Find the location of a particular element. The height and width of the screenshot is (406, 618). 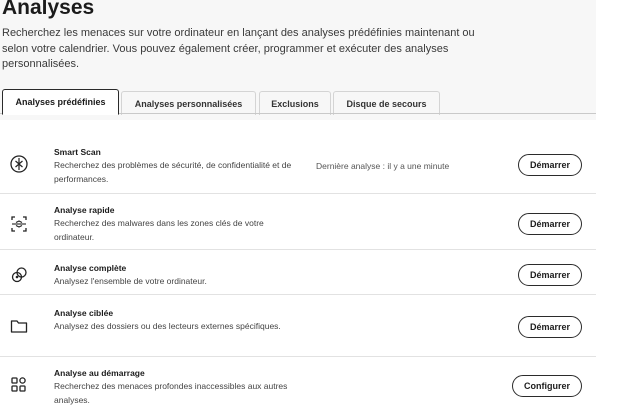

boot-scan-configure-button: Configurer is located at coordinates (547, 386).